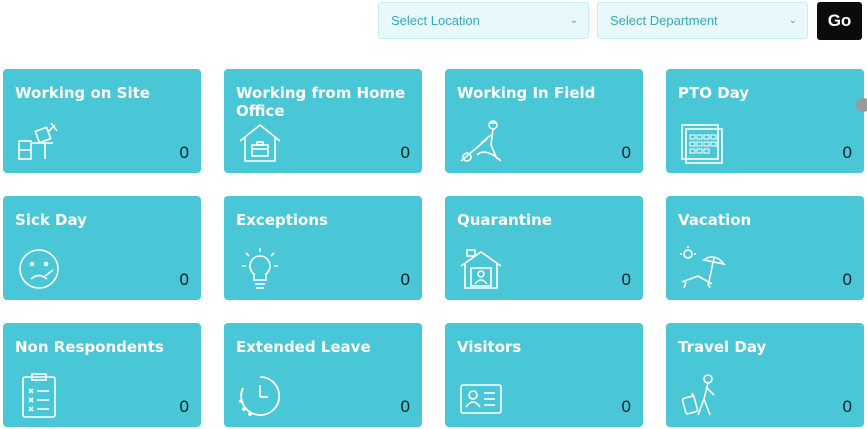 This screenshot has width=867, height=429. What do you see at coordinates (323, 375) in the screenshot?
I see `card-extended-leave: Extended Leave 0` at bounding box center [323, 375].